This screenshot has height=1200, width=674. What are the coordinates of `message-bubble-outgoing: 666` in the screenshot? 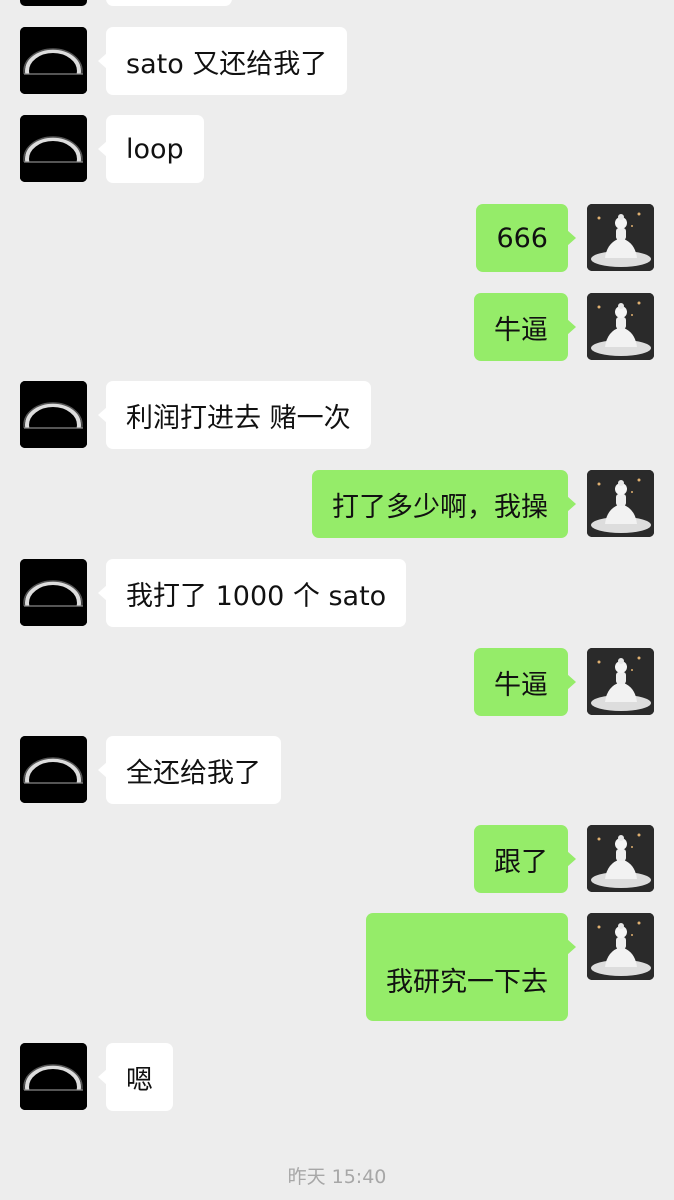 It's located at (526, 238).